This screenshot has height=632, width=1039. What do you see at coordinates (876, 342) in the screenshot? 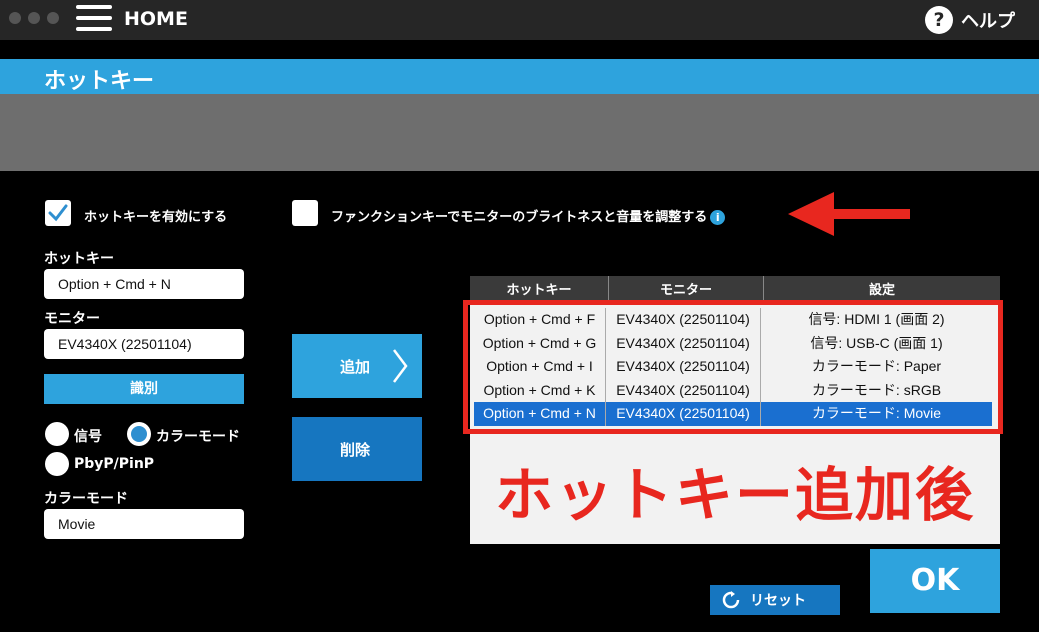
I see `cell-setting: 信号: USB-C (画面 1)` at bounding box center [876, 342].